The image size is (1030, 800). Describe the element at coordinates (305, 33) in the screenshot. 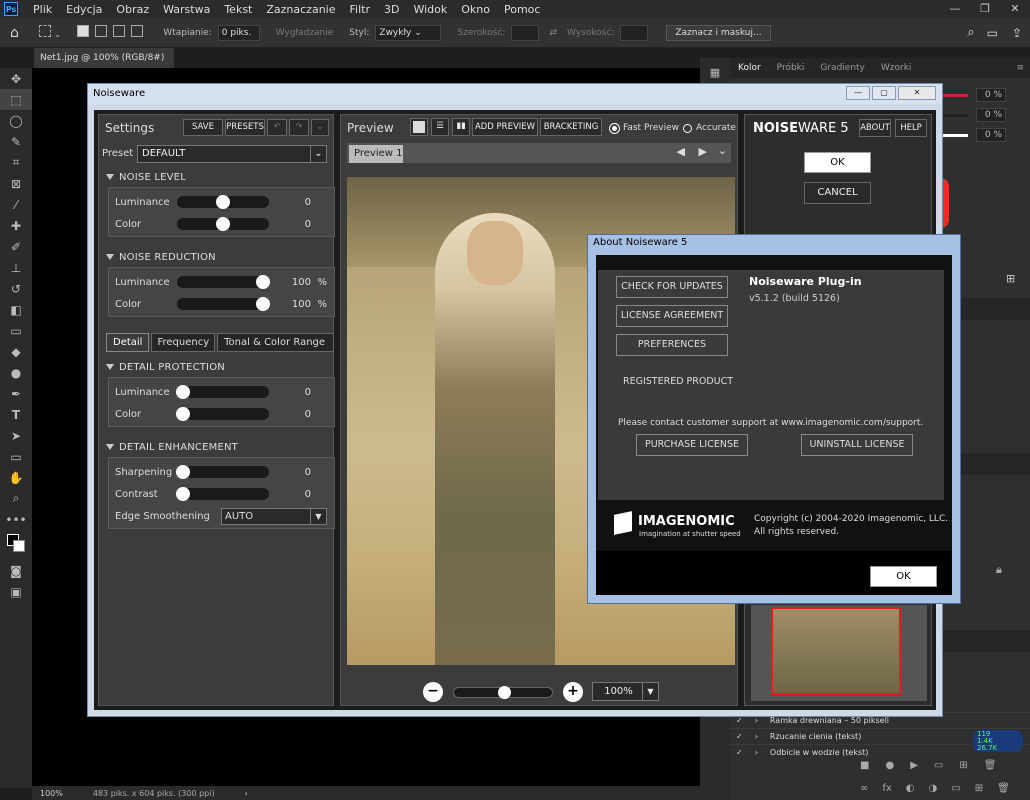

I see `antialias-label: Wygładzanie` at that location.